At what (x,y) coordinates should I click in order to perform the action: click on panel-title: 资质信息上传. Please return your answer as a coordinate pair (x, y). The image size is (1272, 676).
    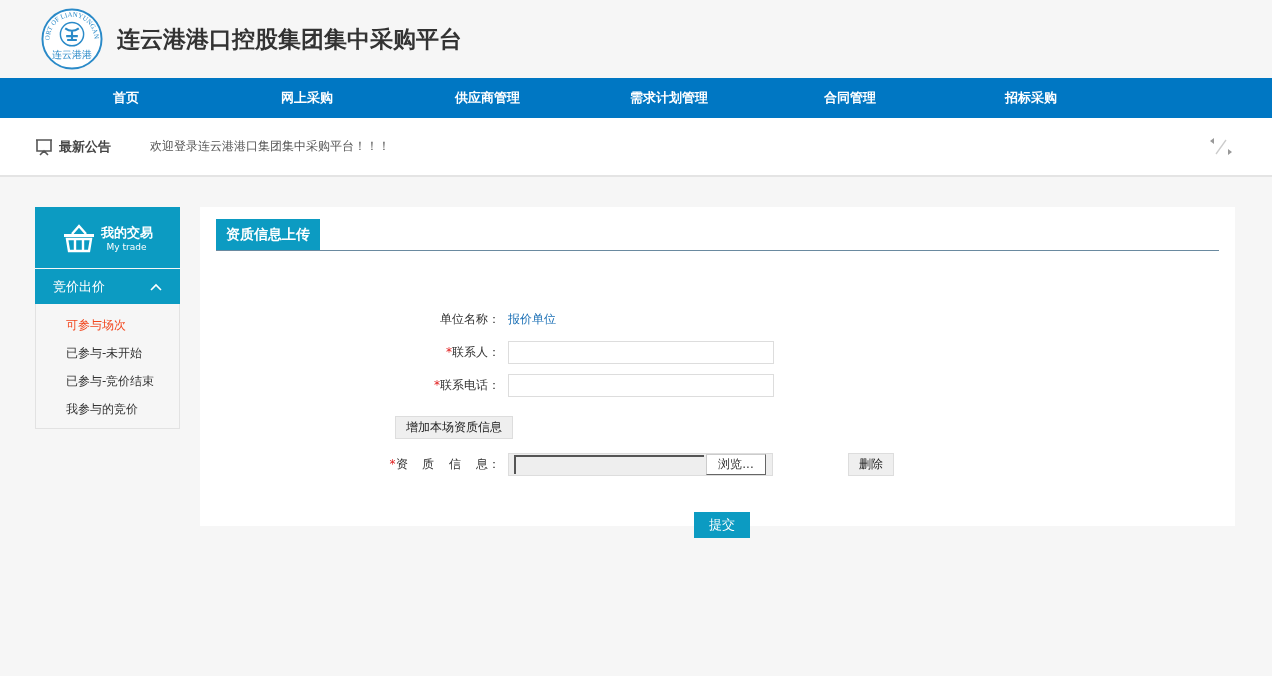
    Looking at the image, I should click on (268, 234).